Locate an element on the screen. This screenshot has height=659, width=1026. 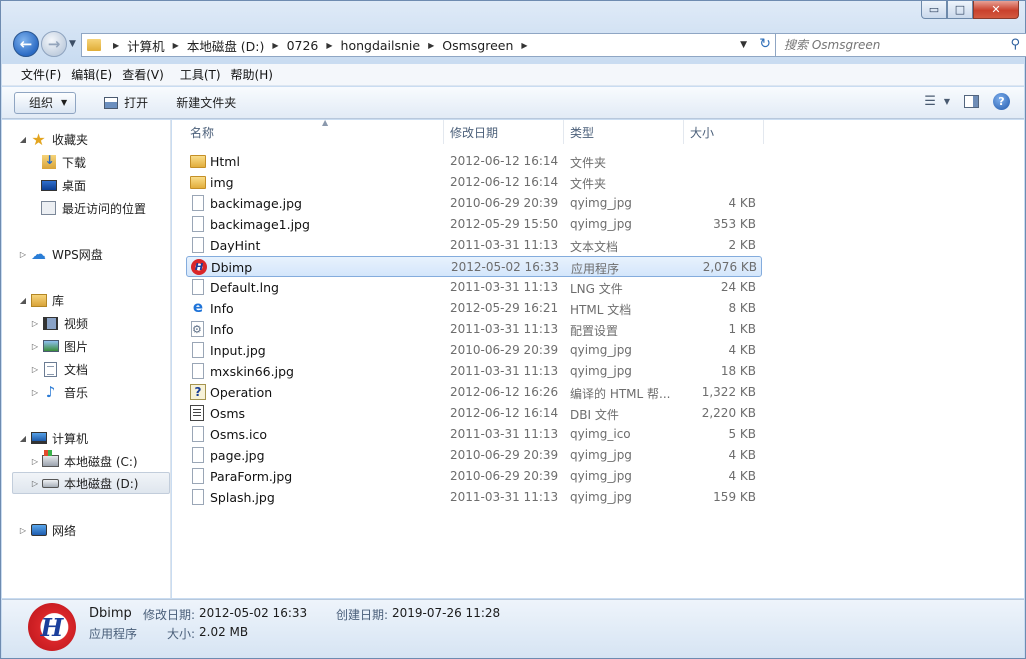
breadcrumb-item: Osmsgreen is located at coordinates (477, 45).